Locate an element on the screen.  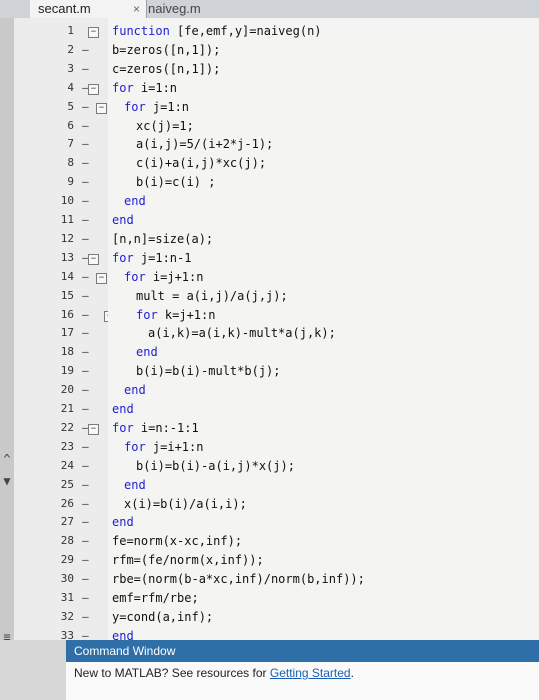
code-line: y=cond(a,inf); is located at coordinates (162, 617).